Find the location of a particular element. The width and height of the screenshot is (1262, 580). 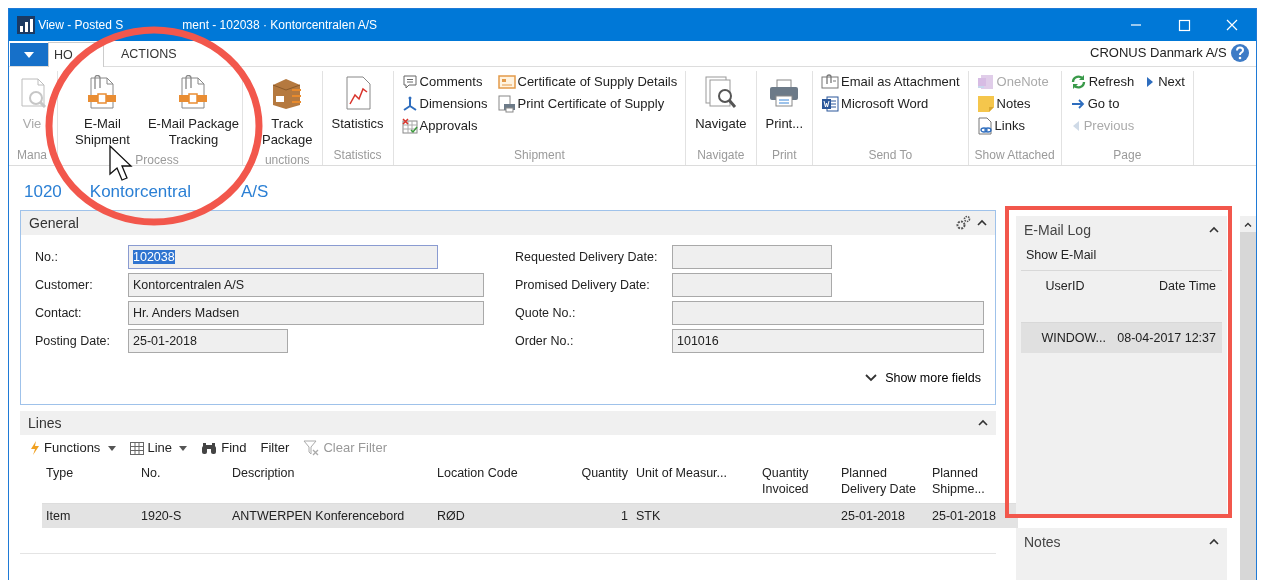

close-icon is located at coordinates (1232, 25).